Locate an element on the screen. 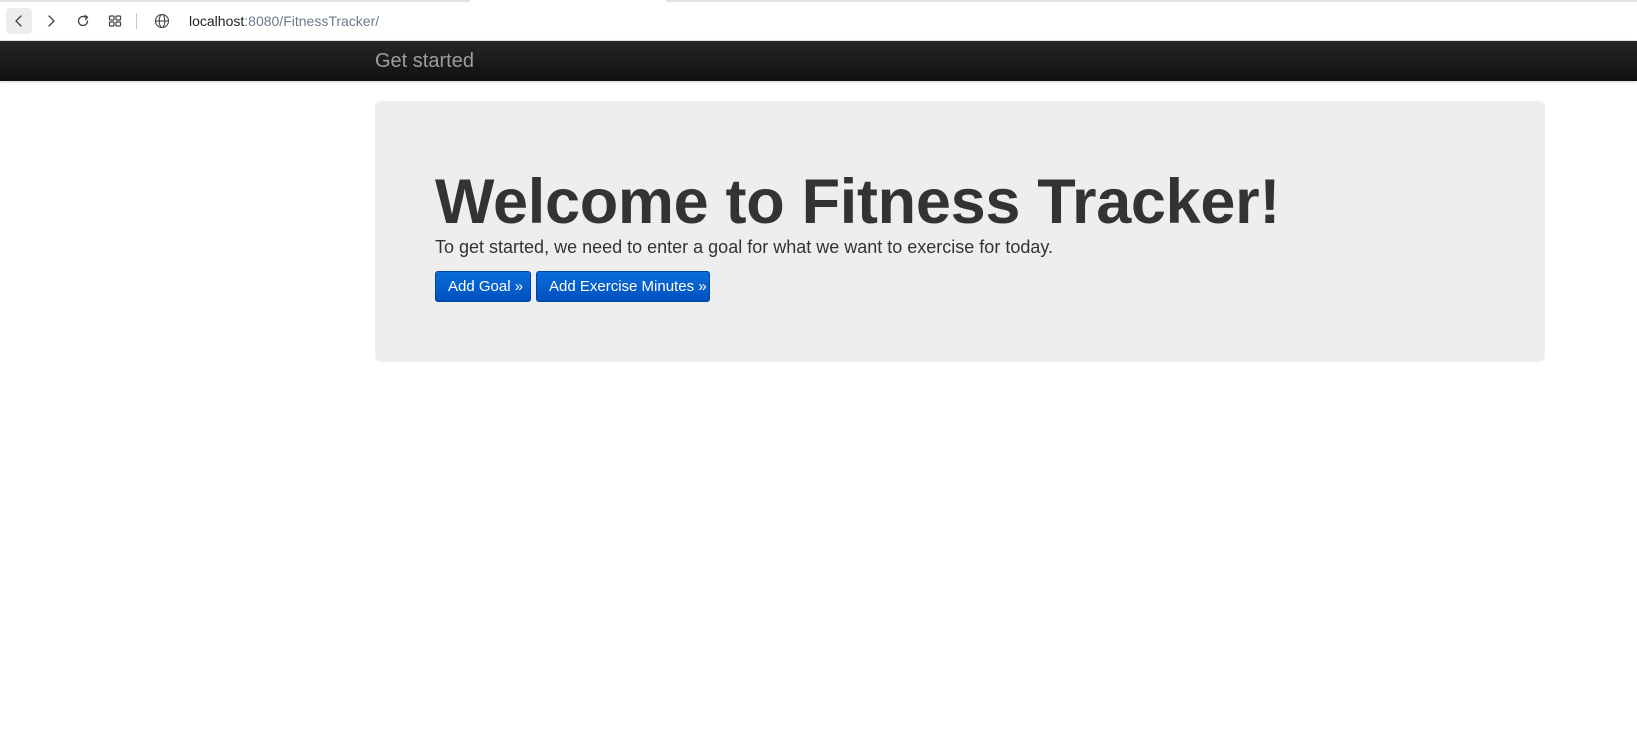  browser-toolbar: localhost:8080/FitnessTracker/ is located at coordinates (818, 20).